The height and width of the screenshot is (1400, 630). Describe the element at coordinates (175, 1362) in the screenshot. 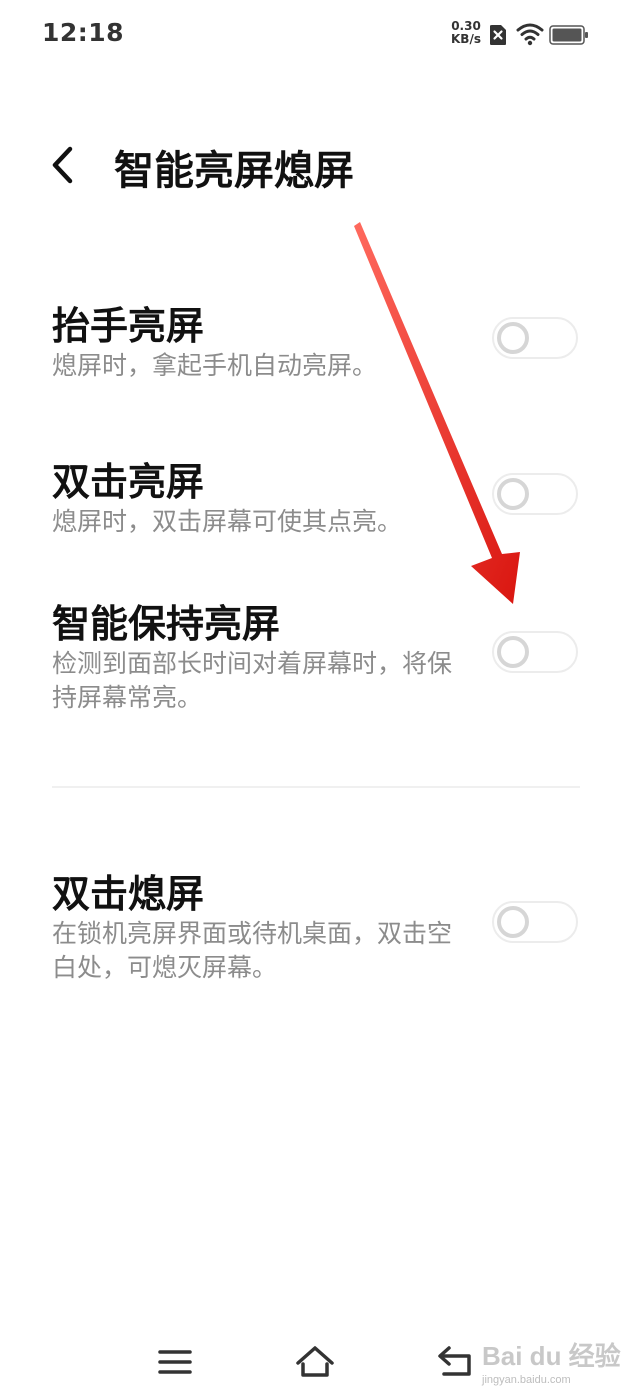

I see `menu-icon` at that location.